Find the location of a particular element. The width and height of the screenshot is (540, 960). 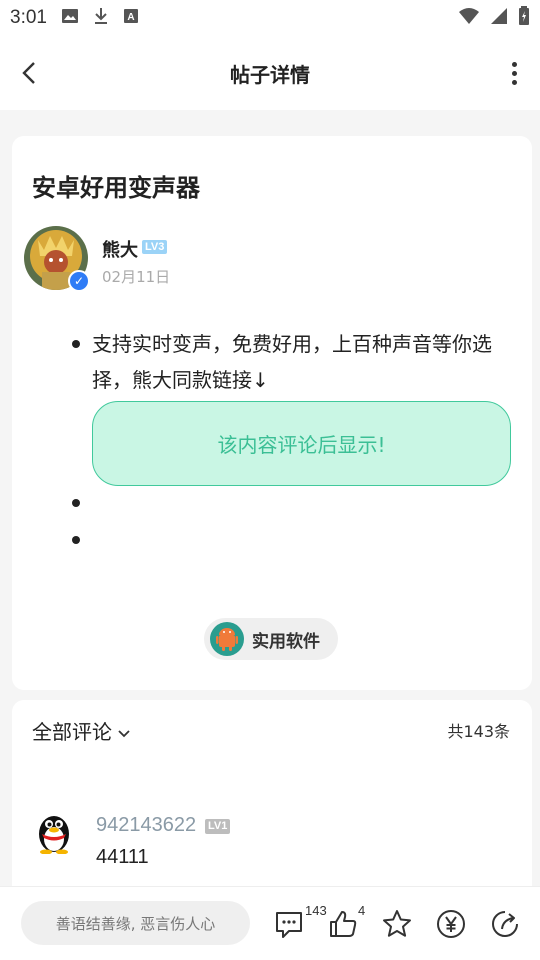

yen-coin-icon is located at coordinates (451, 924).